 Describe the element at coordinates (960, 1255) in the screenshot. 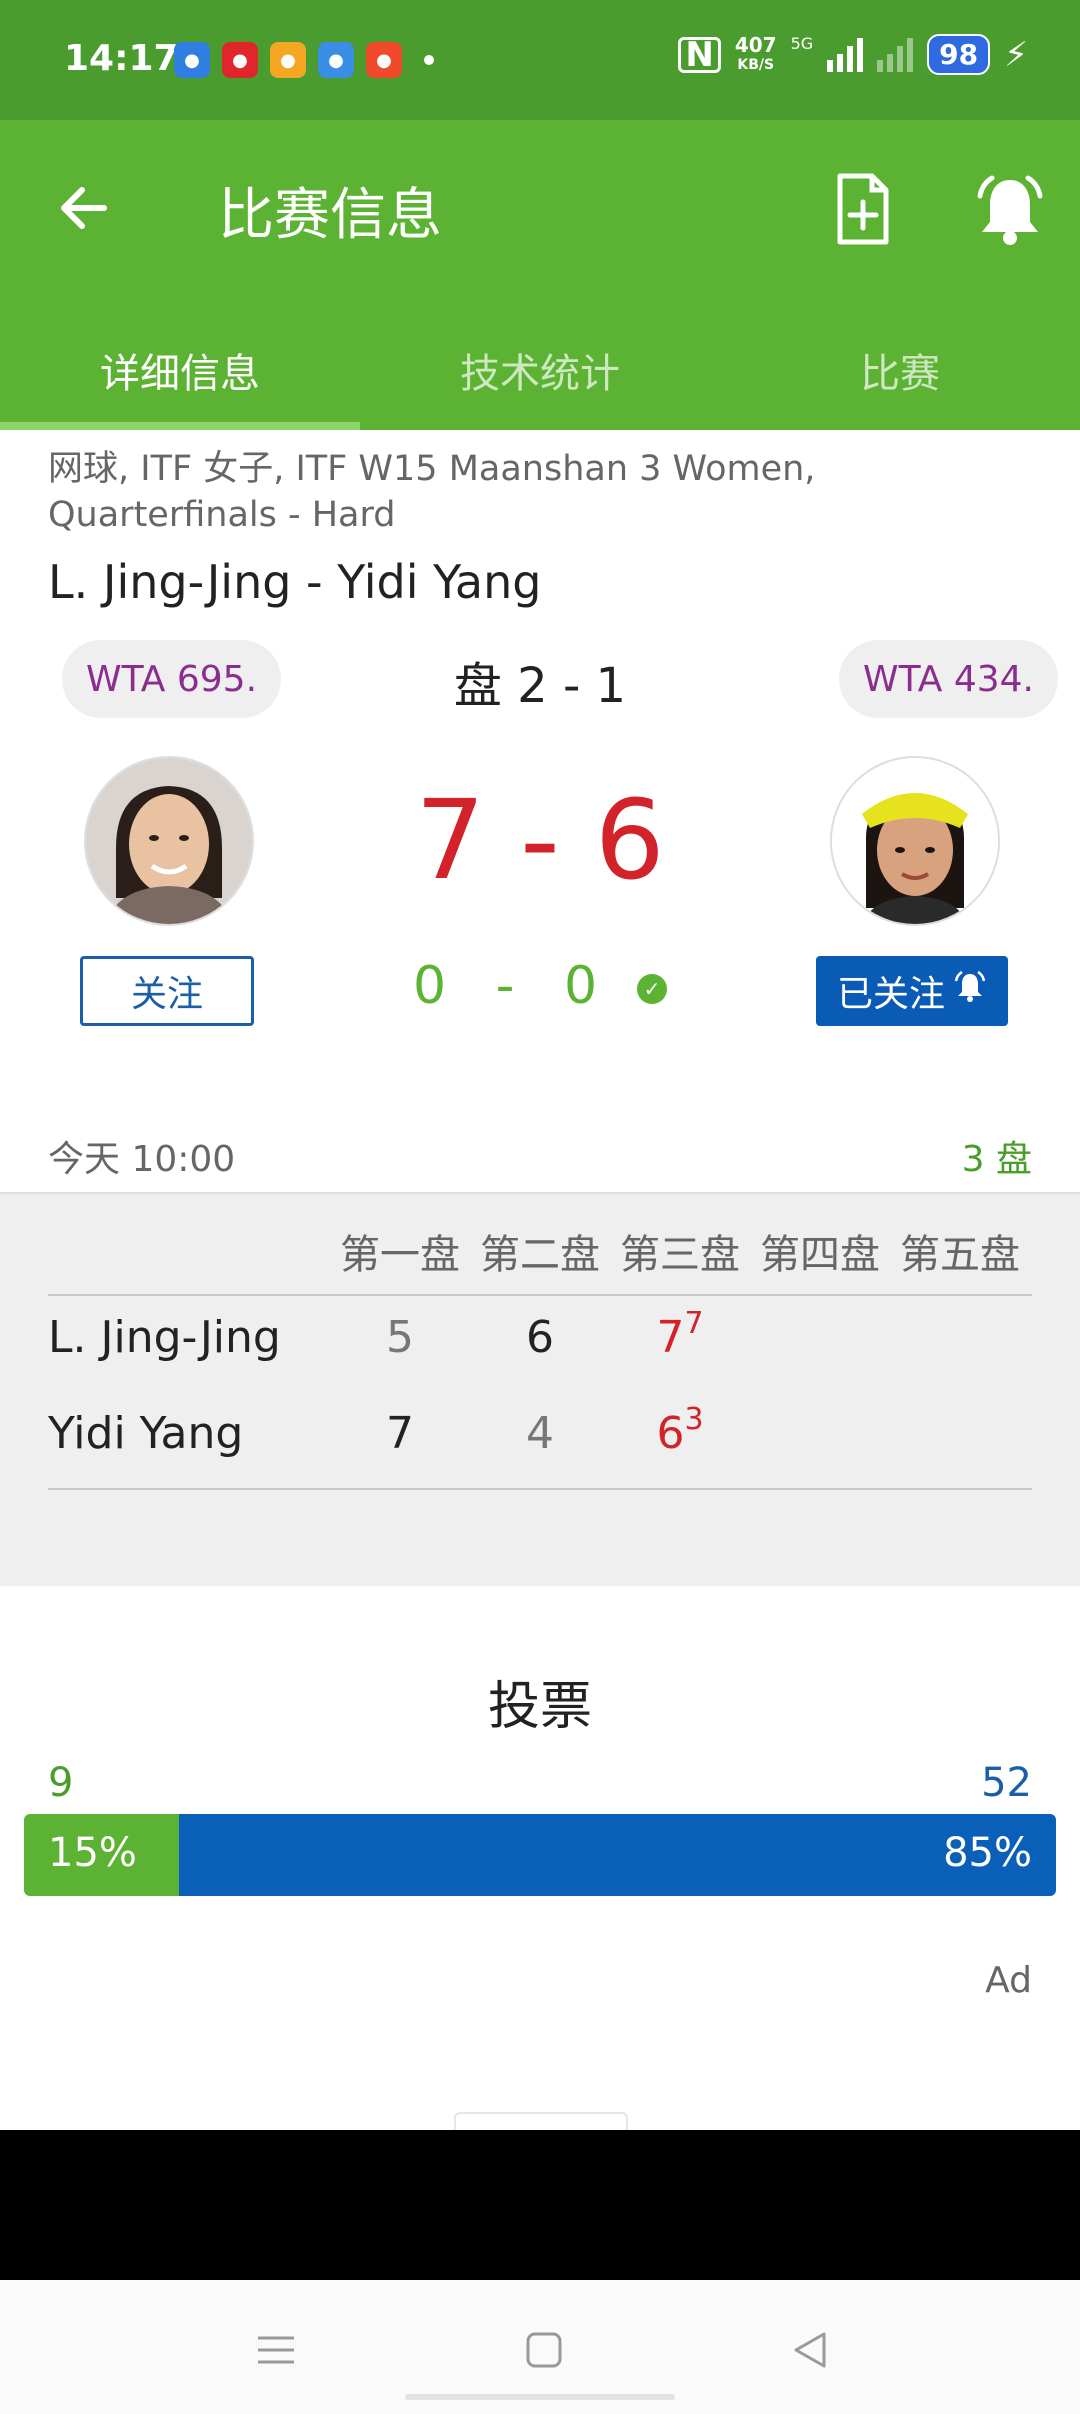

I see `set-header: 第五盘` at that location.